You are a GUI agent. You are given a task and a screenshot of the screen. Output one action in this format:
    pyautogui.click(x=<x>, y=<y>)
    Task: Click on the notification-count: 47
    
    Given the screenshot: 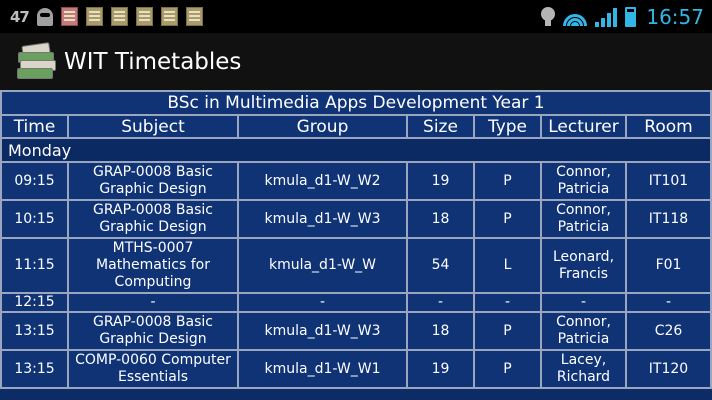 What is the action you would take?
    pyautogui.click(x=20, y=16)
    